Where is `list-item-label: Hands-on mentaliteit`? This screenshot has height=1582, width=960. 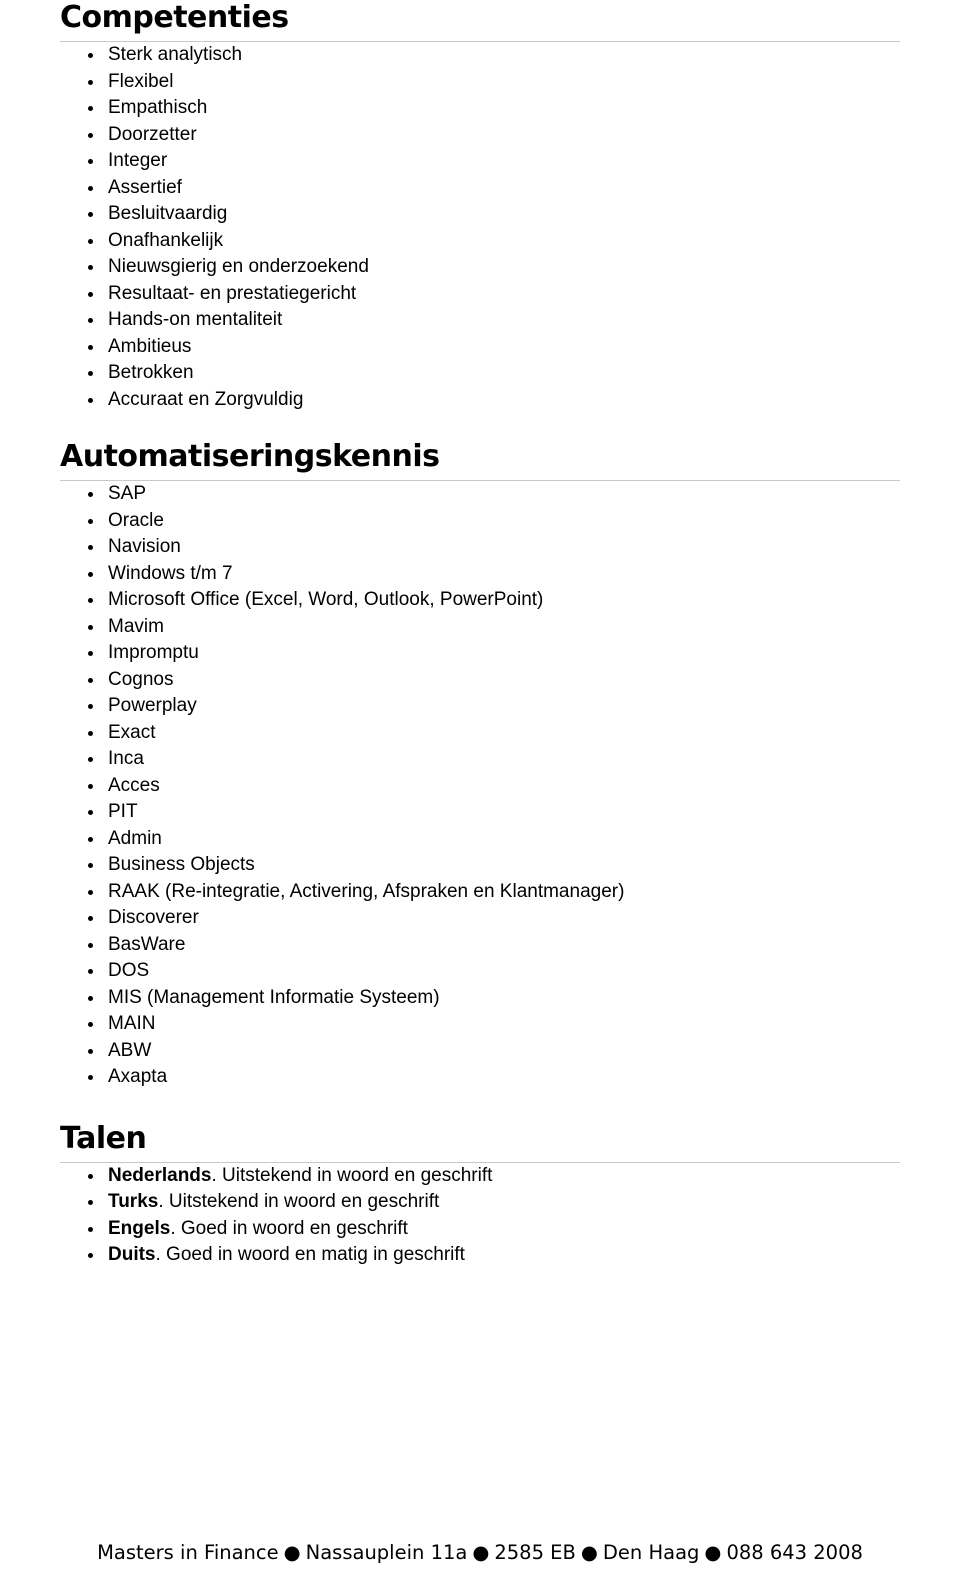 list-item-label: Hands-on mentaliteit is located at coordinates (195, 319).